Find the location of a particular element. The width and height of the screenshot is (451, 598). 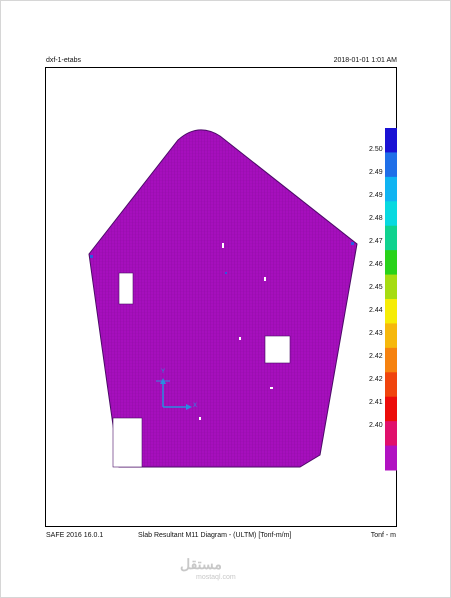

legend-value: 2.43 is located at coordinates (376, 333).